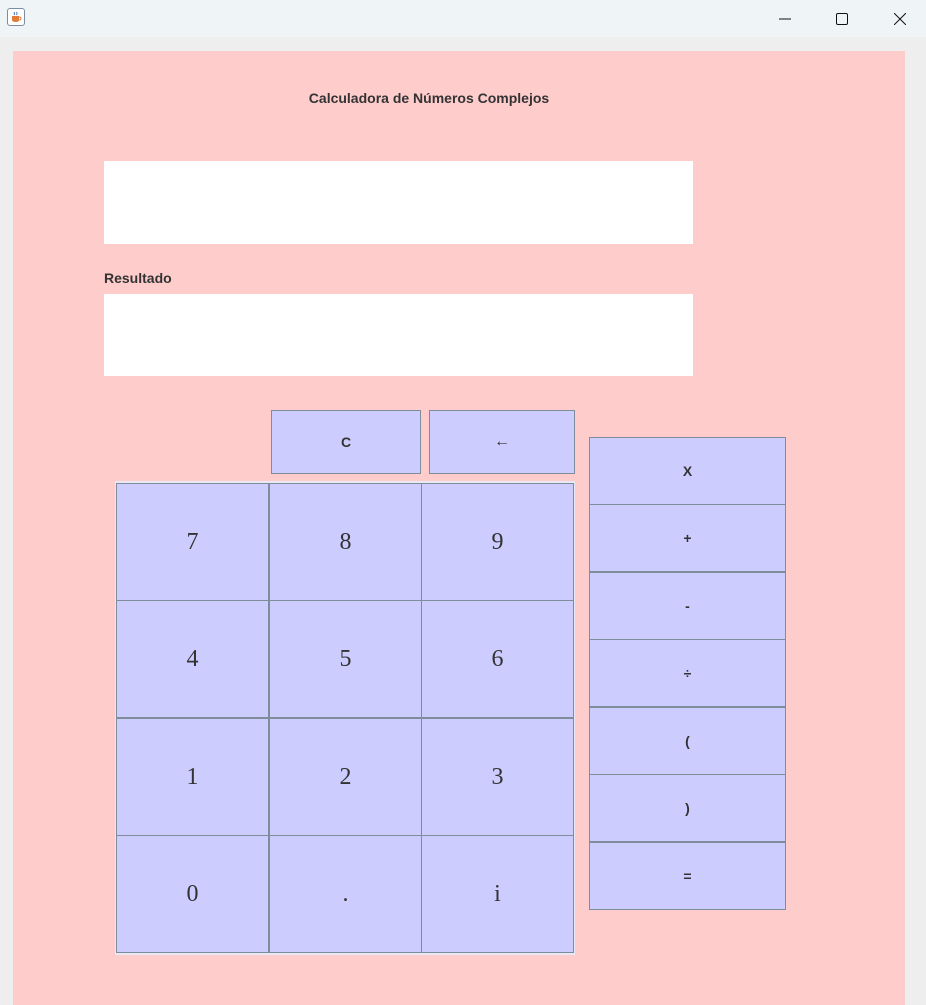 The width and height of the screenshot is (926, 1005). I want to click on key-1: 1, so click(192, 777).